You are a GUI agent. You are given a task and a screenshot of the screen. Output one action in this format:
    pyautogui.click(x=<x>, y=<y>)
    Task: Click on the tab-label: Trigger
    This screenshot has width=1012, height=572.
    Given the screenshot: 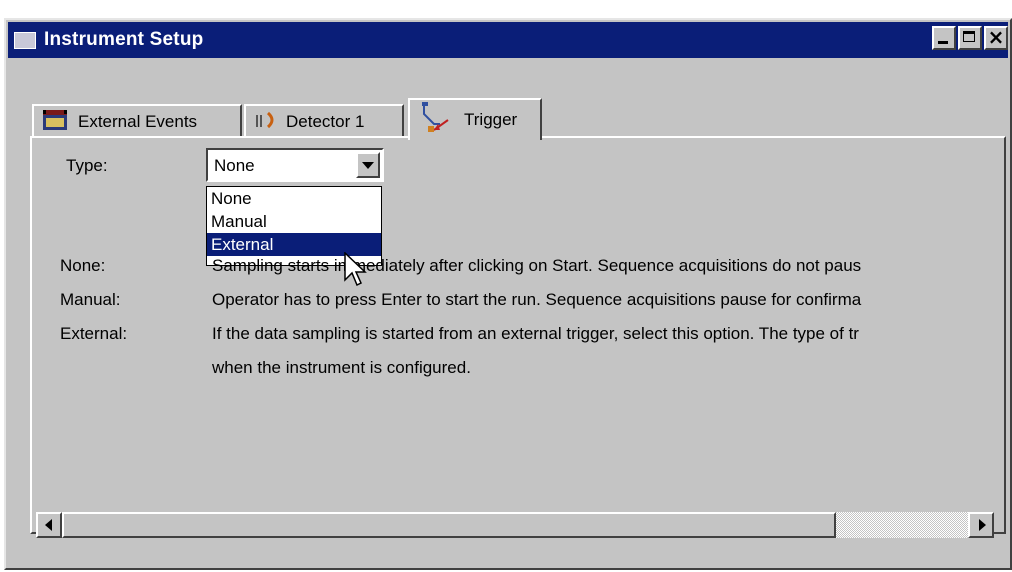 What is the action you would take?
    pyautogui.click(x=491, y=119)
    